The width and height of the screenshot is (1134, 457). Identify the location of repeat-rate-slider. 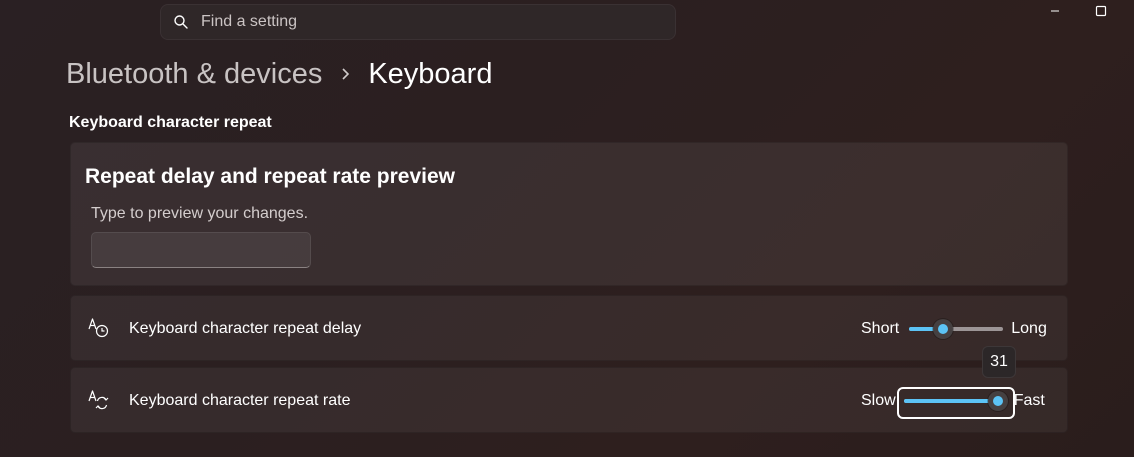
(955, 401).